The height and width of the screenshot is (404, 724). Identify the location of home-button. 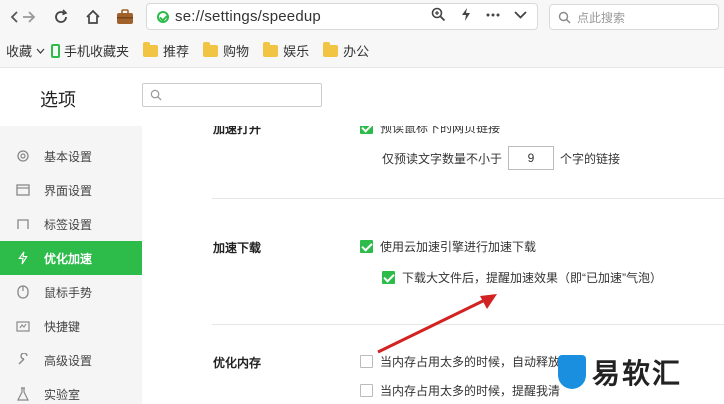
(93, 17).